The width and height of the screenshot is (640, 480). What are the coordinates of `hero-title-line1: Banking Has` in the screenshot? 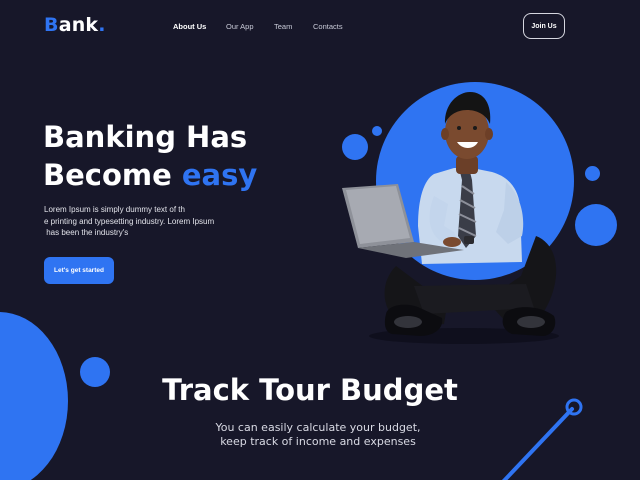 It's located at (145, 137).